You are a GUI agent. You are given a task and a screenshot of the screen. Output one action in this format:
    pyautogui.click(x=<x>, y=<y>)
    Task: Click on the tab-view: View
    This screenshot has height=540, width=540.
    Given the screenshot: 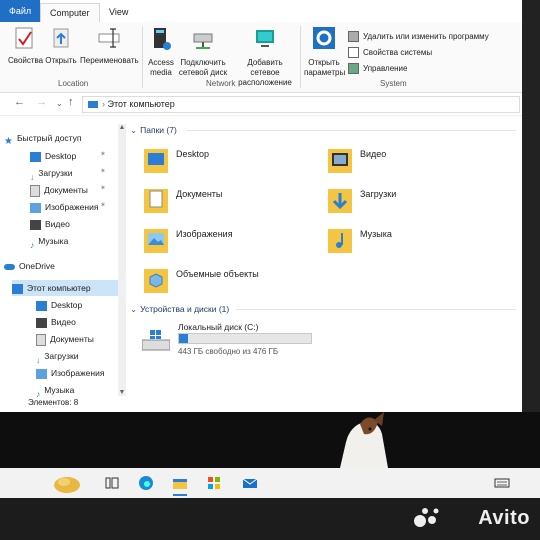 What is the action you would take?
    pyautogui.click(x=118, y=12)
    